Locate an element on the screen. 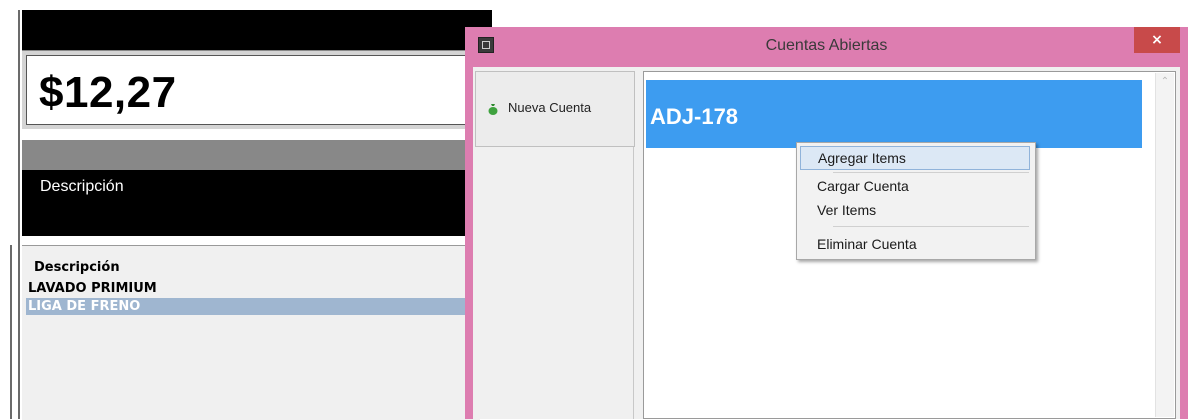  dialog-title: Cuentas Abiertas is located at coordinates (826, 45).